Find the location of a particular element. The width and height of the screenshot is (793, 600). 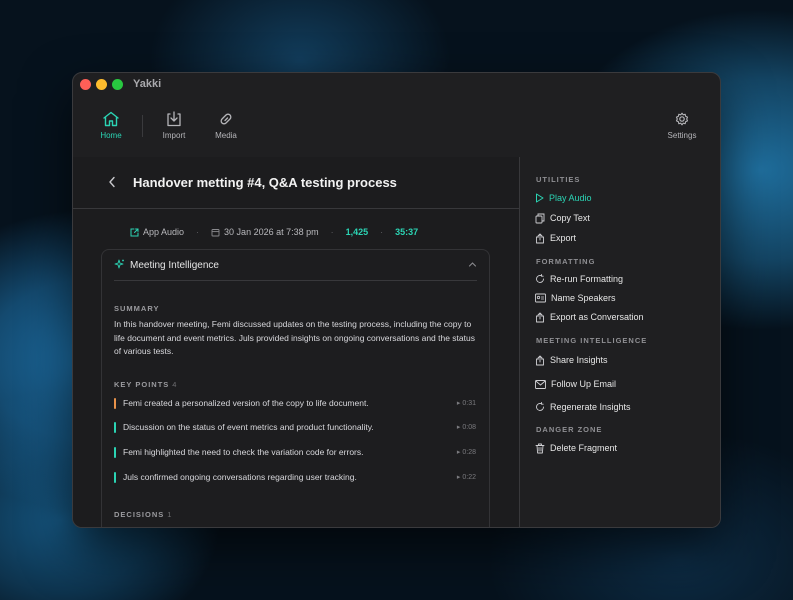

meeting-intelligence-header: Meeting Intelligence is located at coordinates (295, 265).